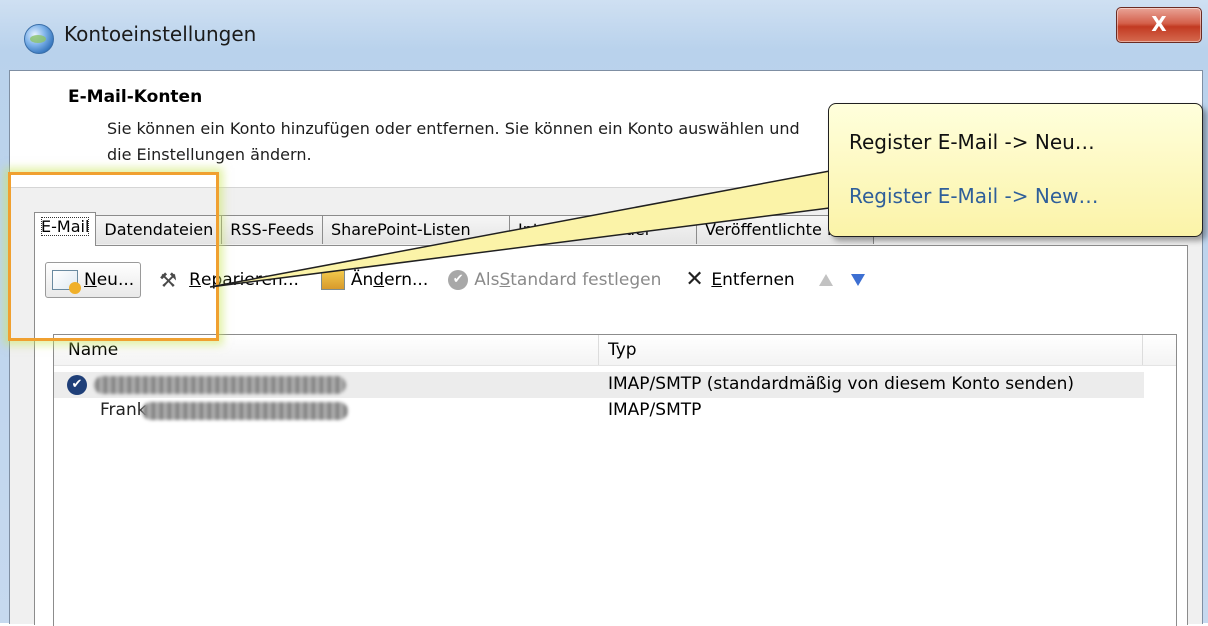 The image size is (1208, 626). What do you see at coordinates (825, 280) in the screenshot?
I see `arrow-up-icon` at bounding box center [825, 280].